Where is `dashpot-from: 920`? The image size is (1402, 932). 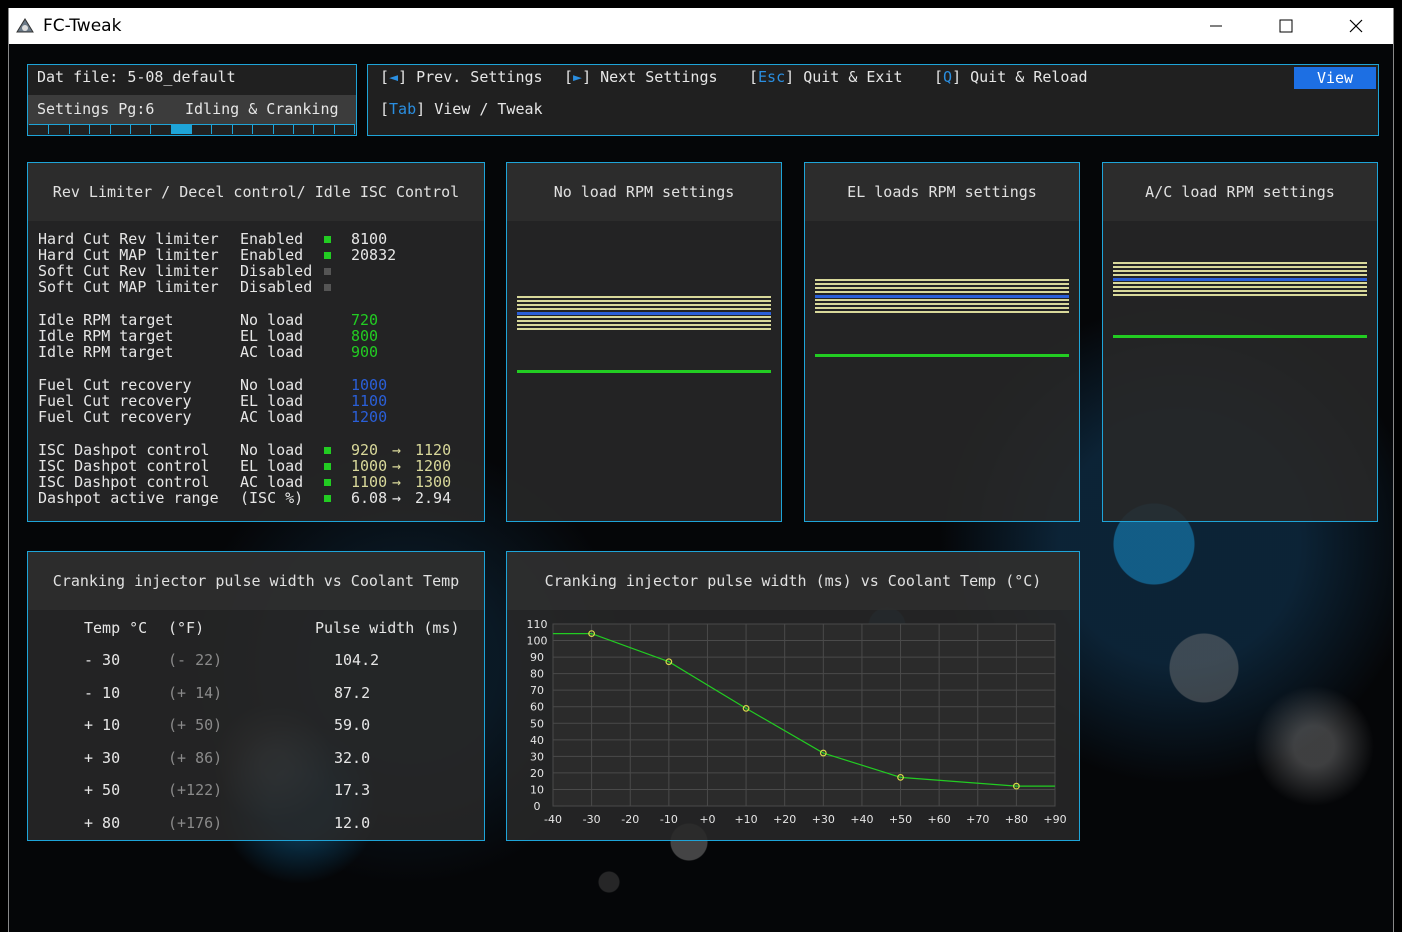 dashpot-from: 920 is located at coordinates (365, 450).